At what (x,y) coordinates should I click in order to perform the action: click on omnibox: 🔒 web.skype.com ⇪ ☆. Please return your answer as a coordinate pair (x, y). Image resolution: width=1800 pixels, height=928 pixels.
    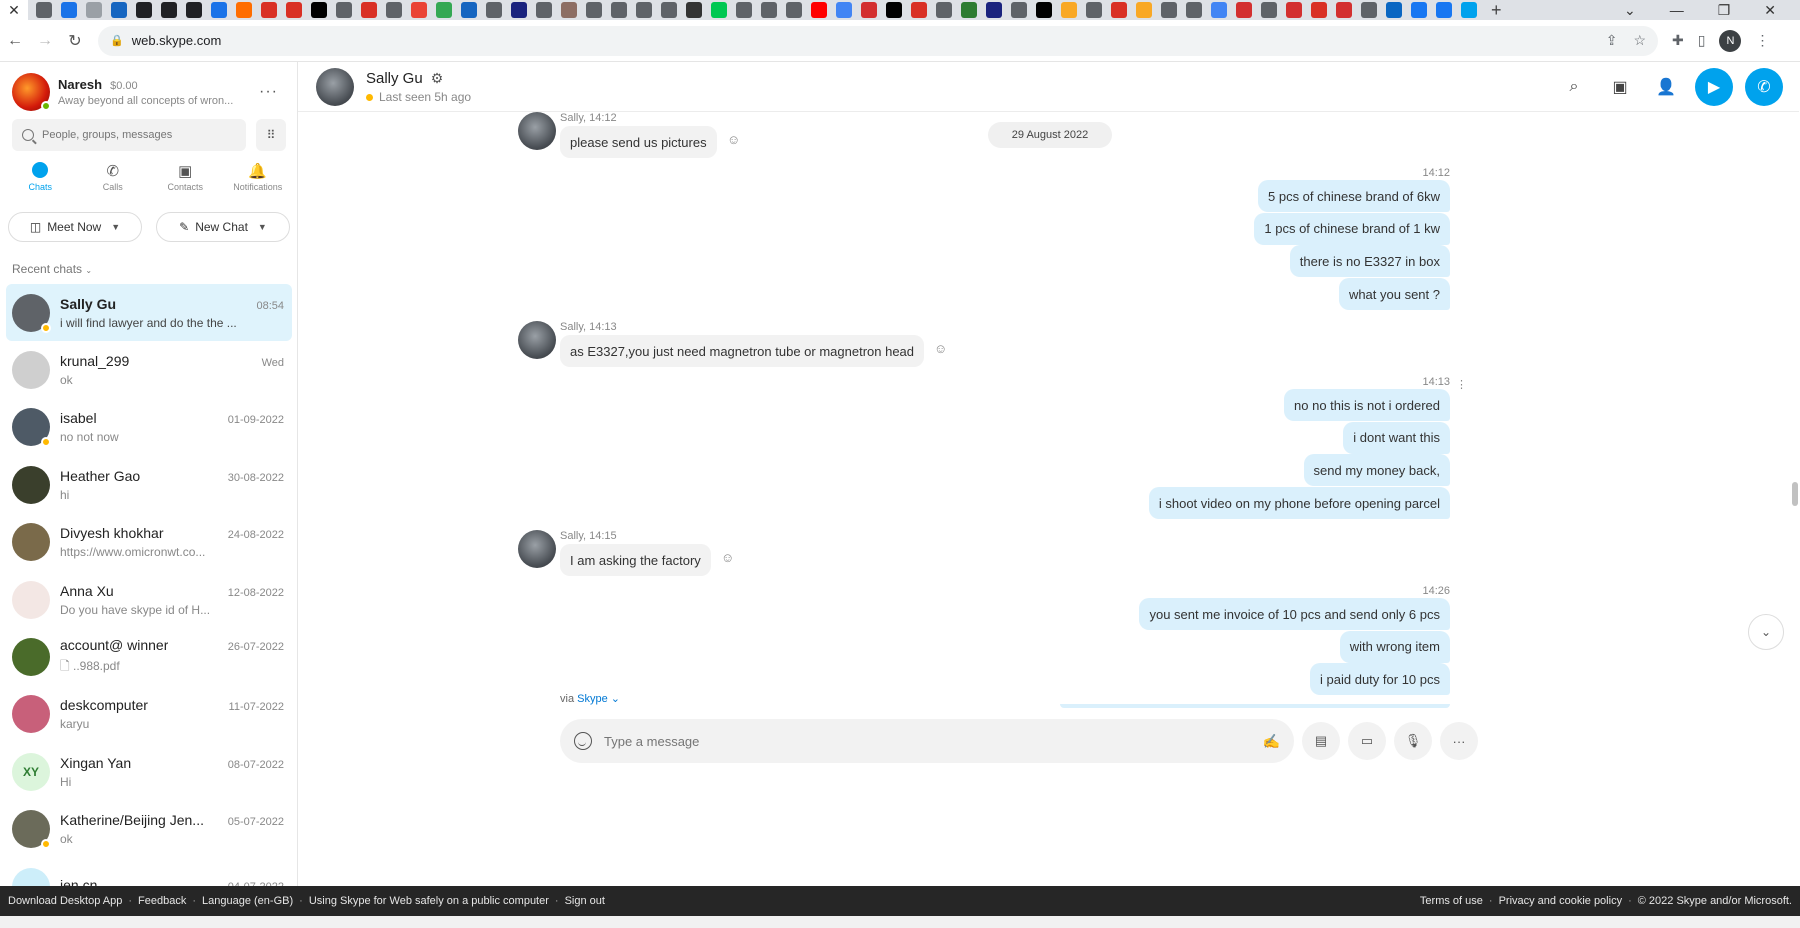
    Looking at the image, I should click on (878, 40).